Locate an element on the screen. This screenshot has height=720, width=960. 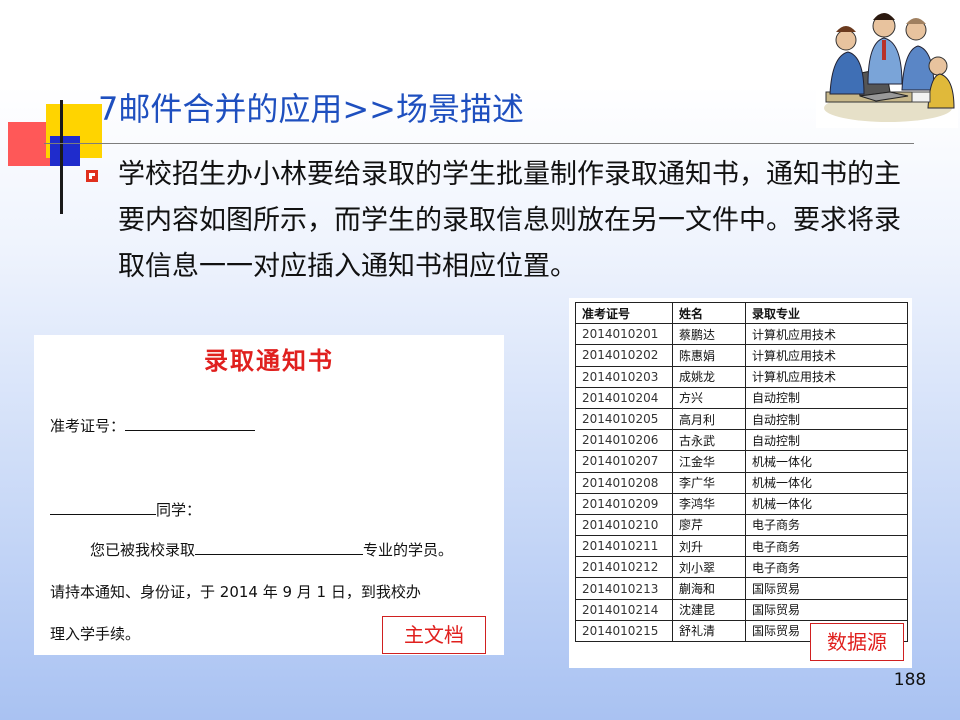
decor-blue-square is located at coordinates (65, 151).